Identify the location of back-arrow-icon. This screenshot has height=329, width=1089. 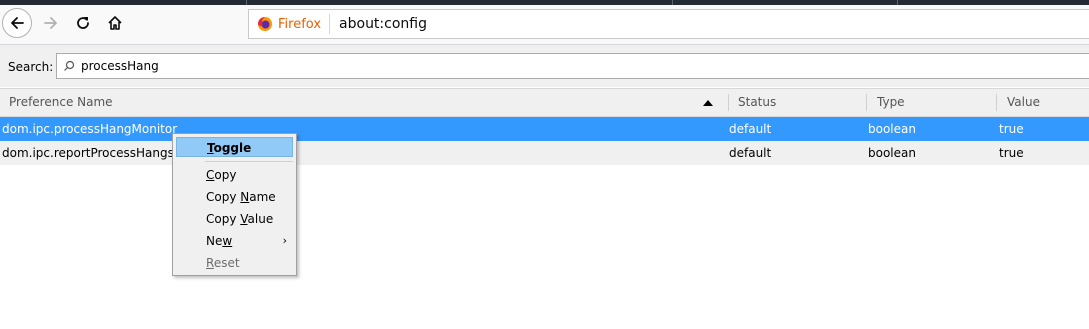
(17, 23).